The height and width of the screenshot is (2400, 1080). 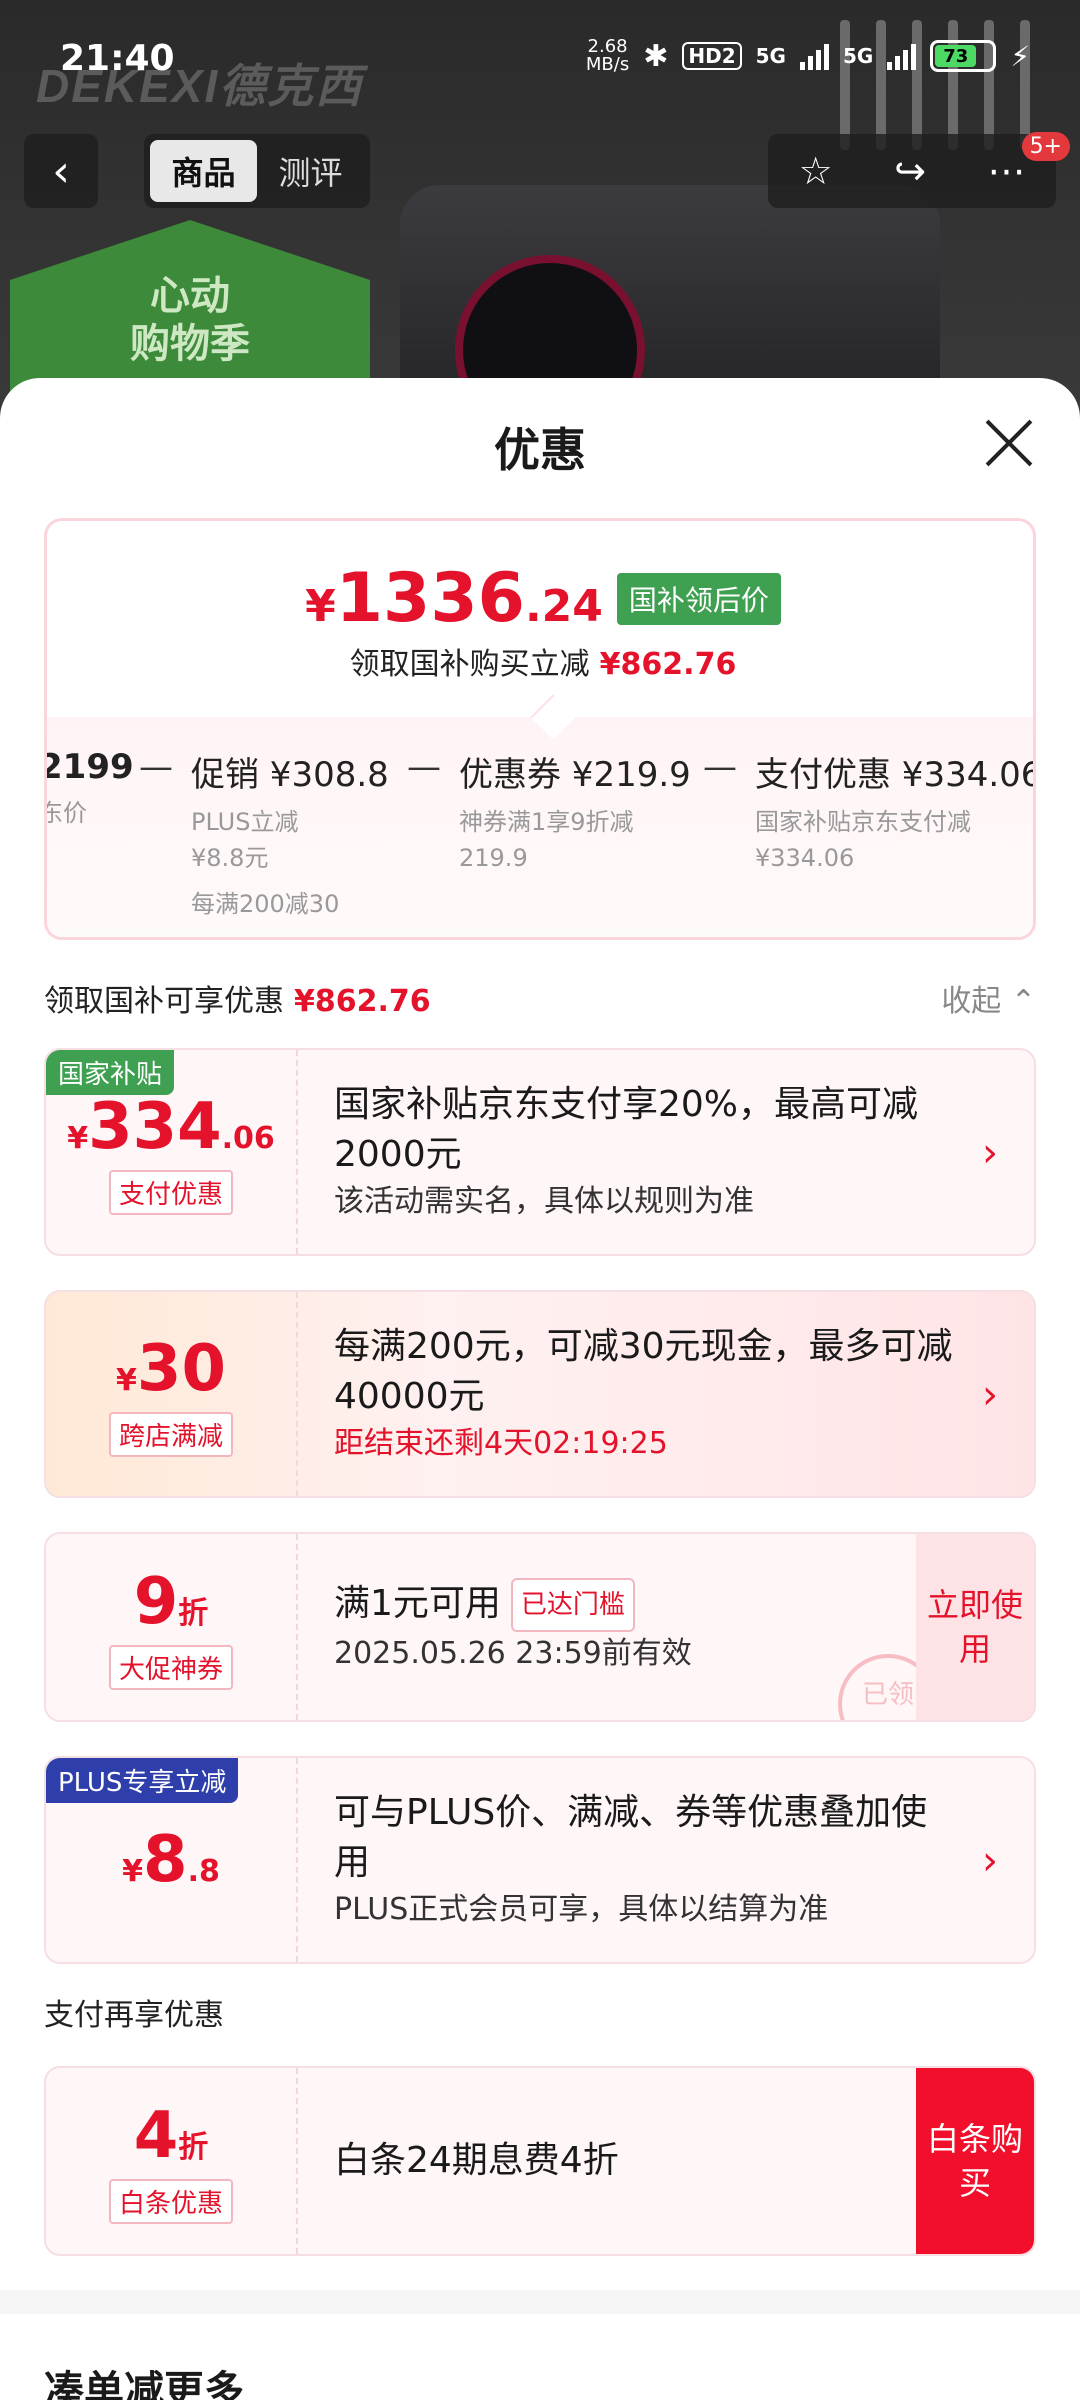 What do you see at coordinates (248, 1138) in the screenshot?
I see `offer-decimal: .06` at bounding box center [248, 1138].